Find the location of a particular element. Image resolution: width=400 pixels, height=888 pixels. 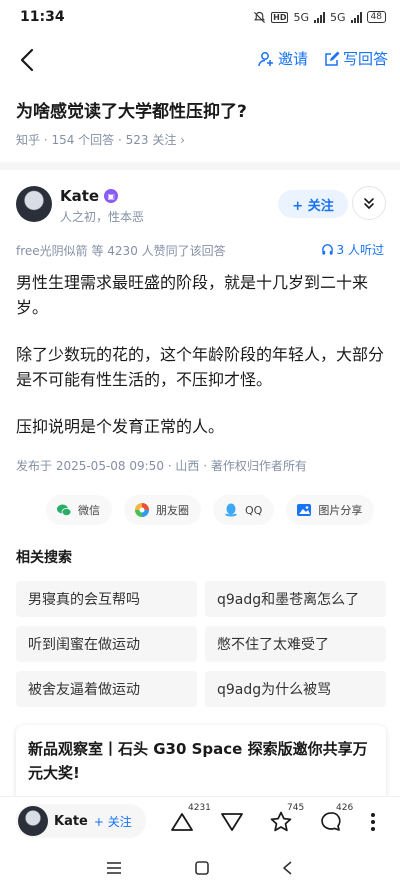

related-search-item: q9adg为什么被骂 is located at coordinates (295, 689).